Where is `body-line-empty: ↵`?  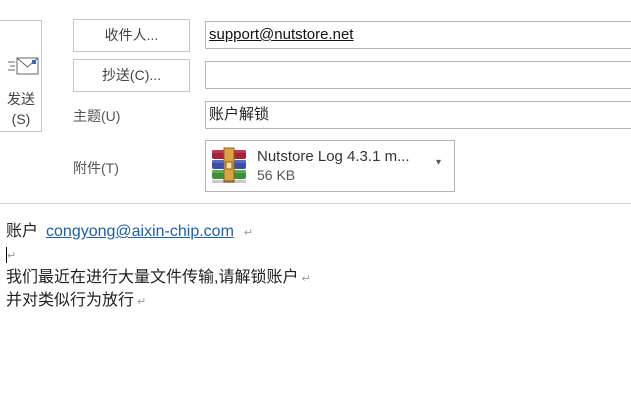
body-line-empty: ↵ is located at coordinates (158, 254).